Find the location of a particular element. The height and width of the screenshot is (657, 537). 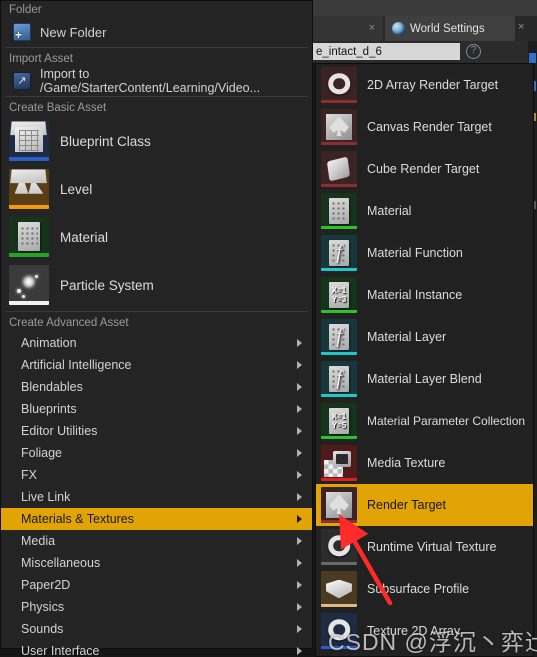

menu-item-paper2d: Paper2D is located at coordinates (156, 585).